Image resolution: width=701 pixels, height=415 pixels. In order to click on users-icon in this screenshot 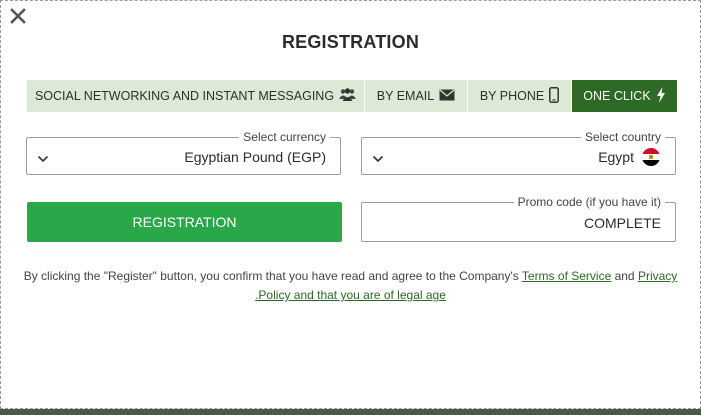, I will do `click(347, 96)`.